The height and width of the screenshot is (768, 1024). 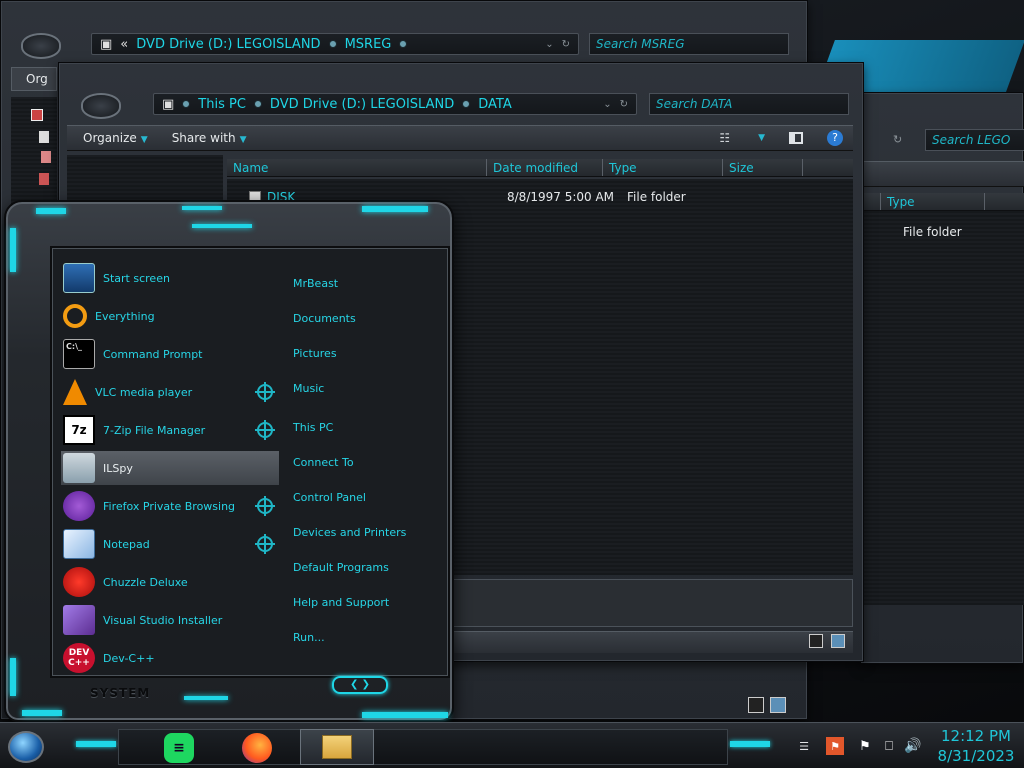 I want to click on search-input: Search LEGO, so click(x=974, y=140).